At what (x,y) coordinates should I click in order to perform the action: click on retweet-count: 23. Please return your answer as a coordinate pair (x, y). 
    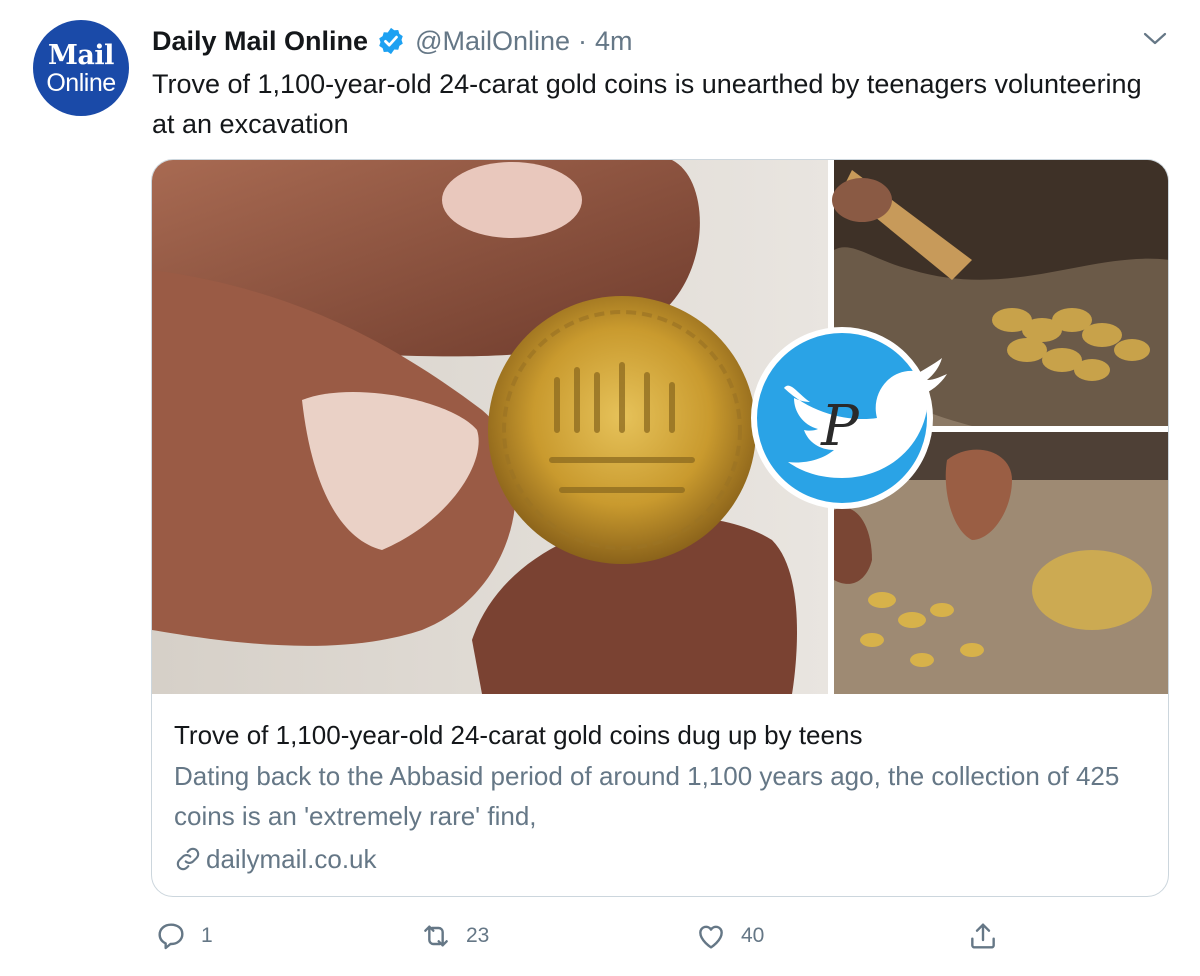
    Looking at the image, I should click on (478, 935).